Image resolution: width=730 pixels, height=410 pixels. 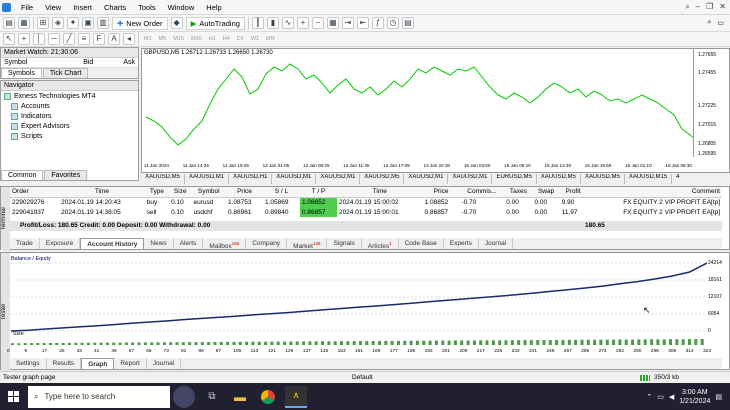 I want to click on chart-tab: XAUUSD,M15, so click(x=649, y=179).